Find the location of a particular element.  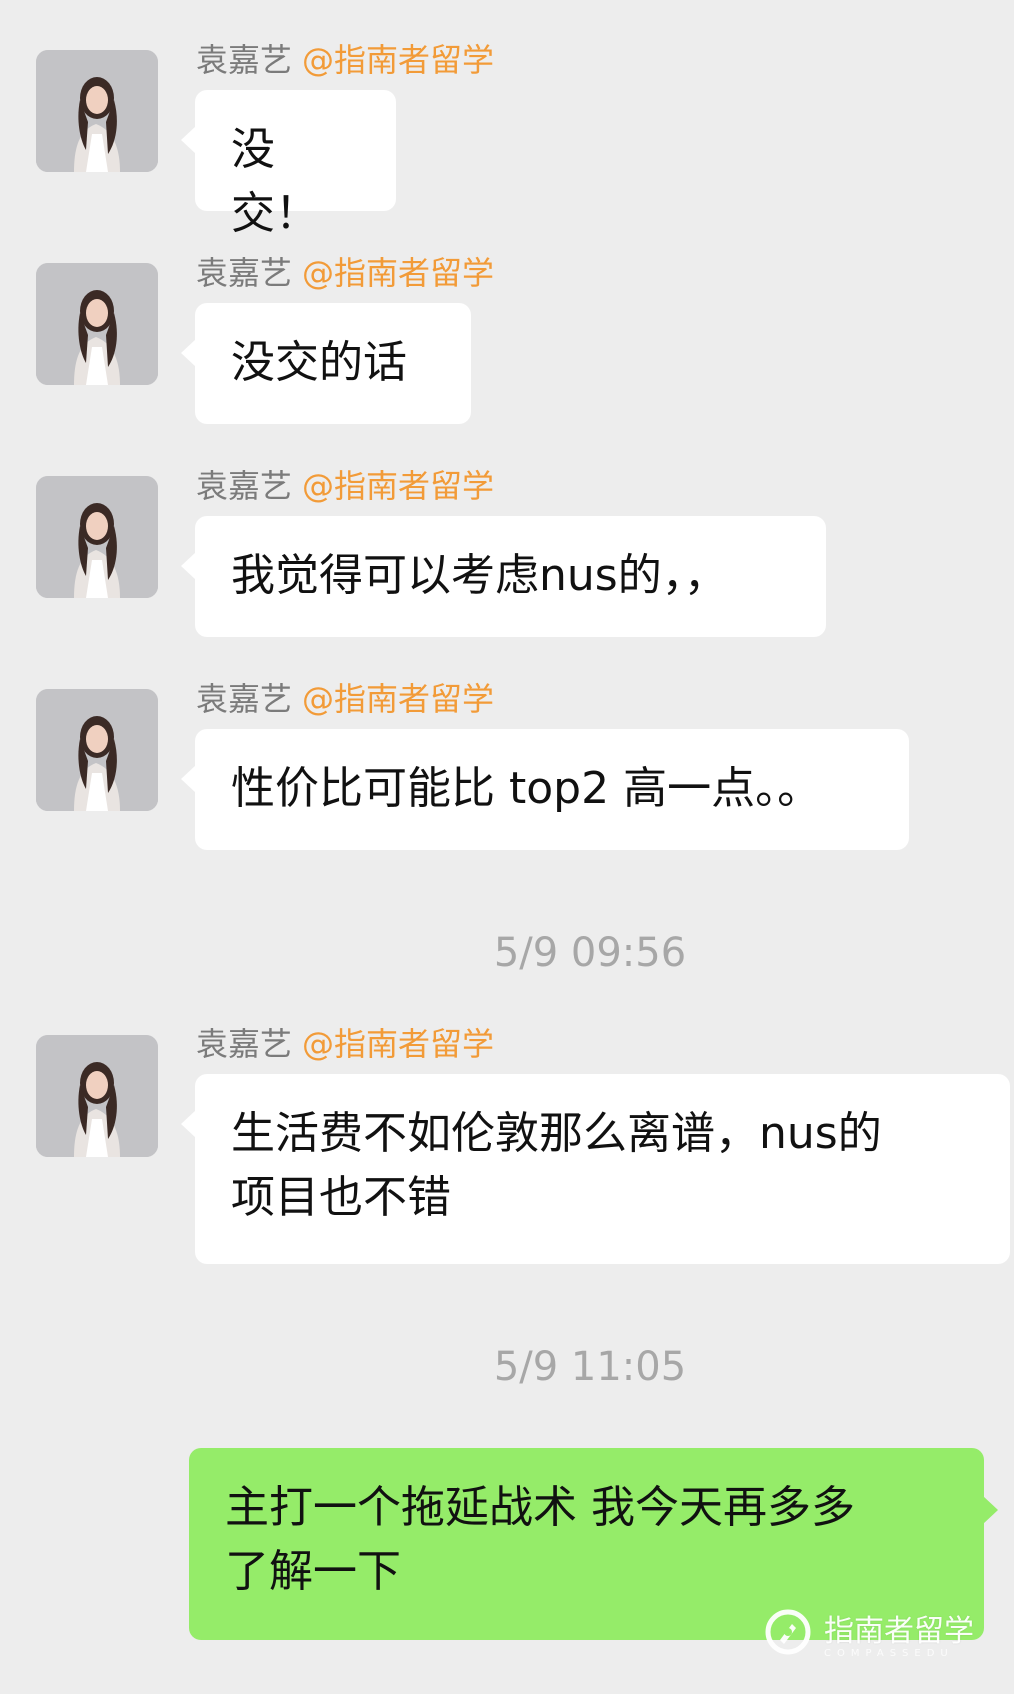

watermark: 指南者留学 COMPASSEDU is located at coordinates (868, 1632).